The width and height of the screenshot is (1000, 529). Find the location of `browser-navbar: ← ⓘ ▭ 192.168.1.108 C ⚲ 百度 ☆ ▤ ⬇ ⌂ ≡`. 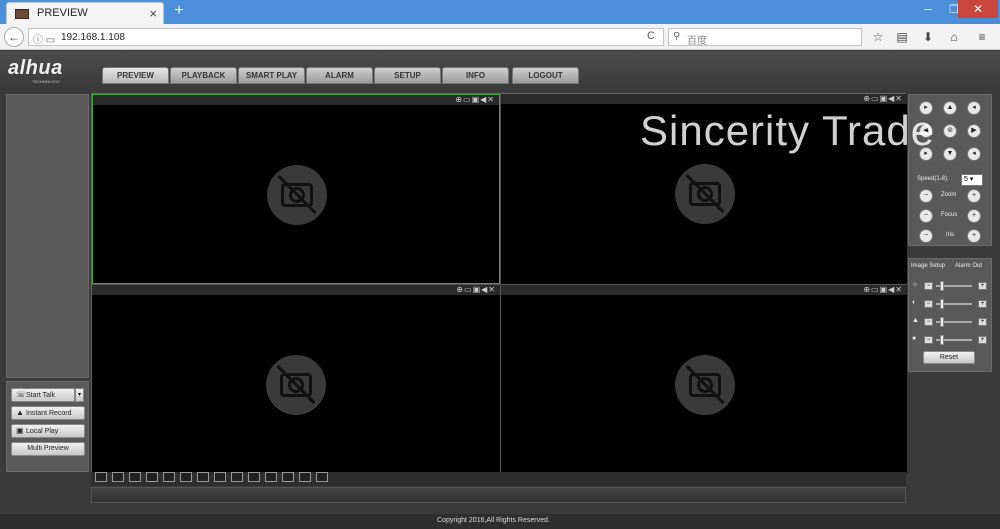

browser-navbar: ← ⓘ ▭ 192.168.1.108 C ⚲ 百度 ☆ ▤ ⬇ ⌂ ≡ is located at coordinates (500, 37).